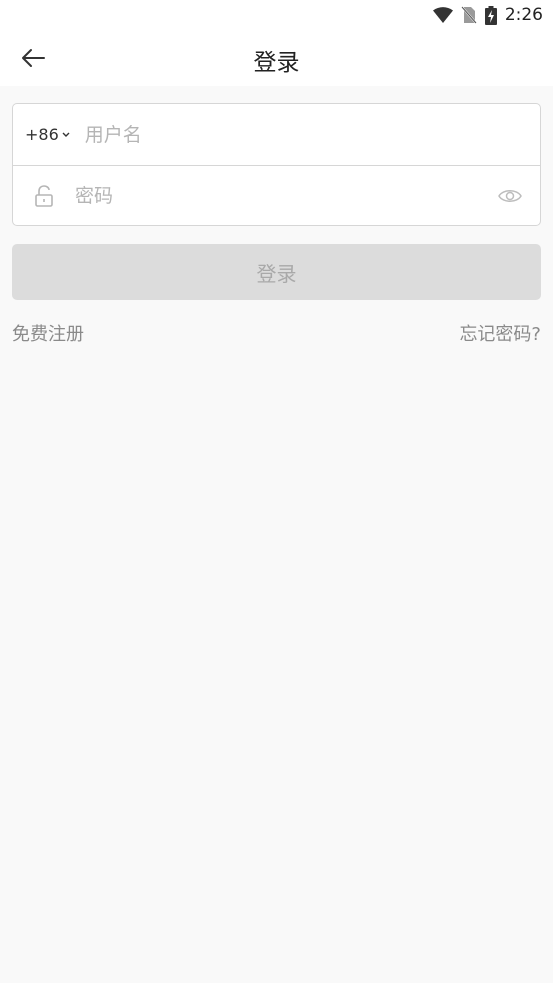 The image size is (553, 983). What do you see at coordinates (276, 272) in the screenshot?
I see `login-button: 登录` at bounding box center [276, 272].